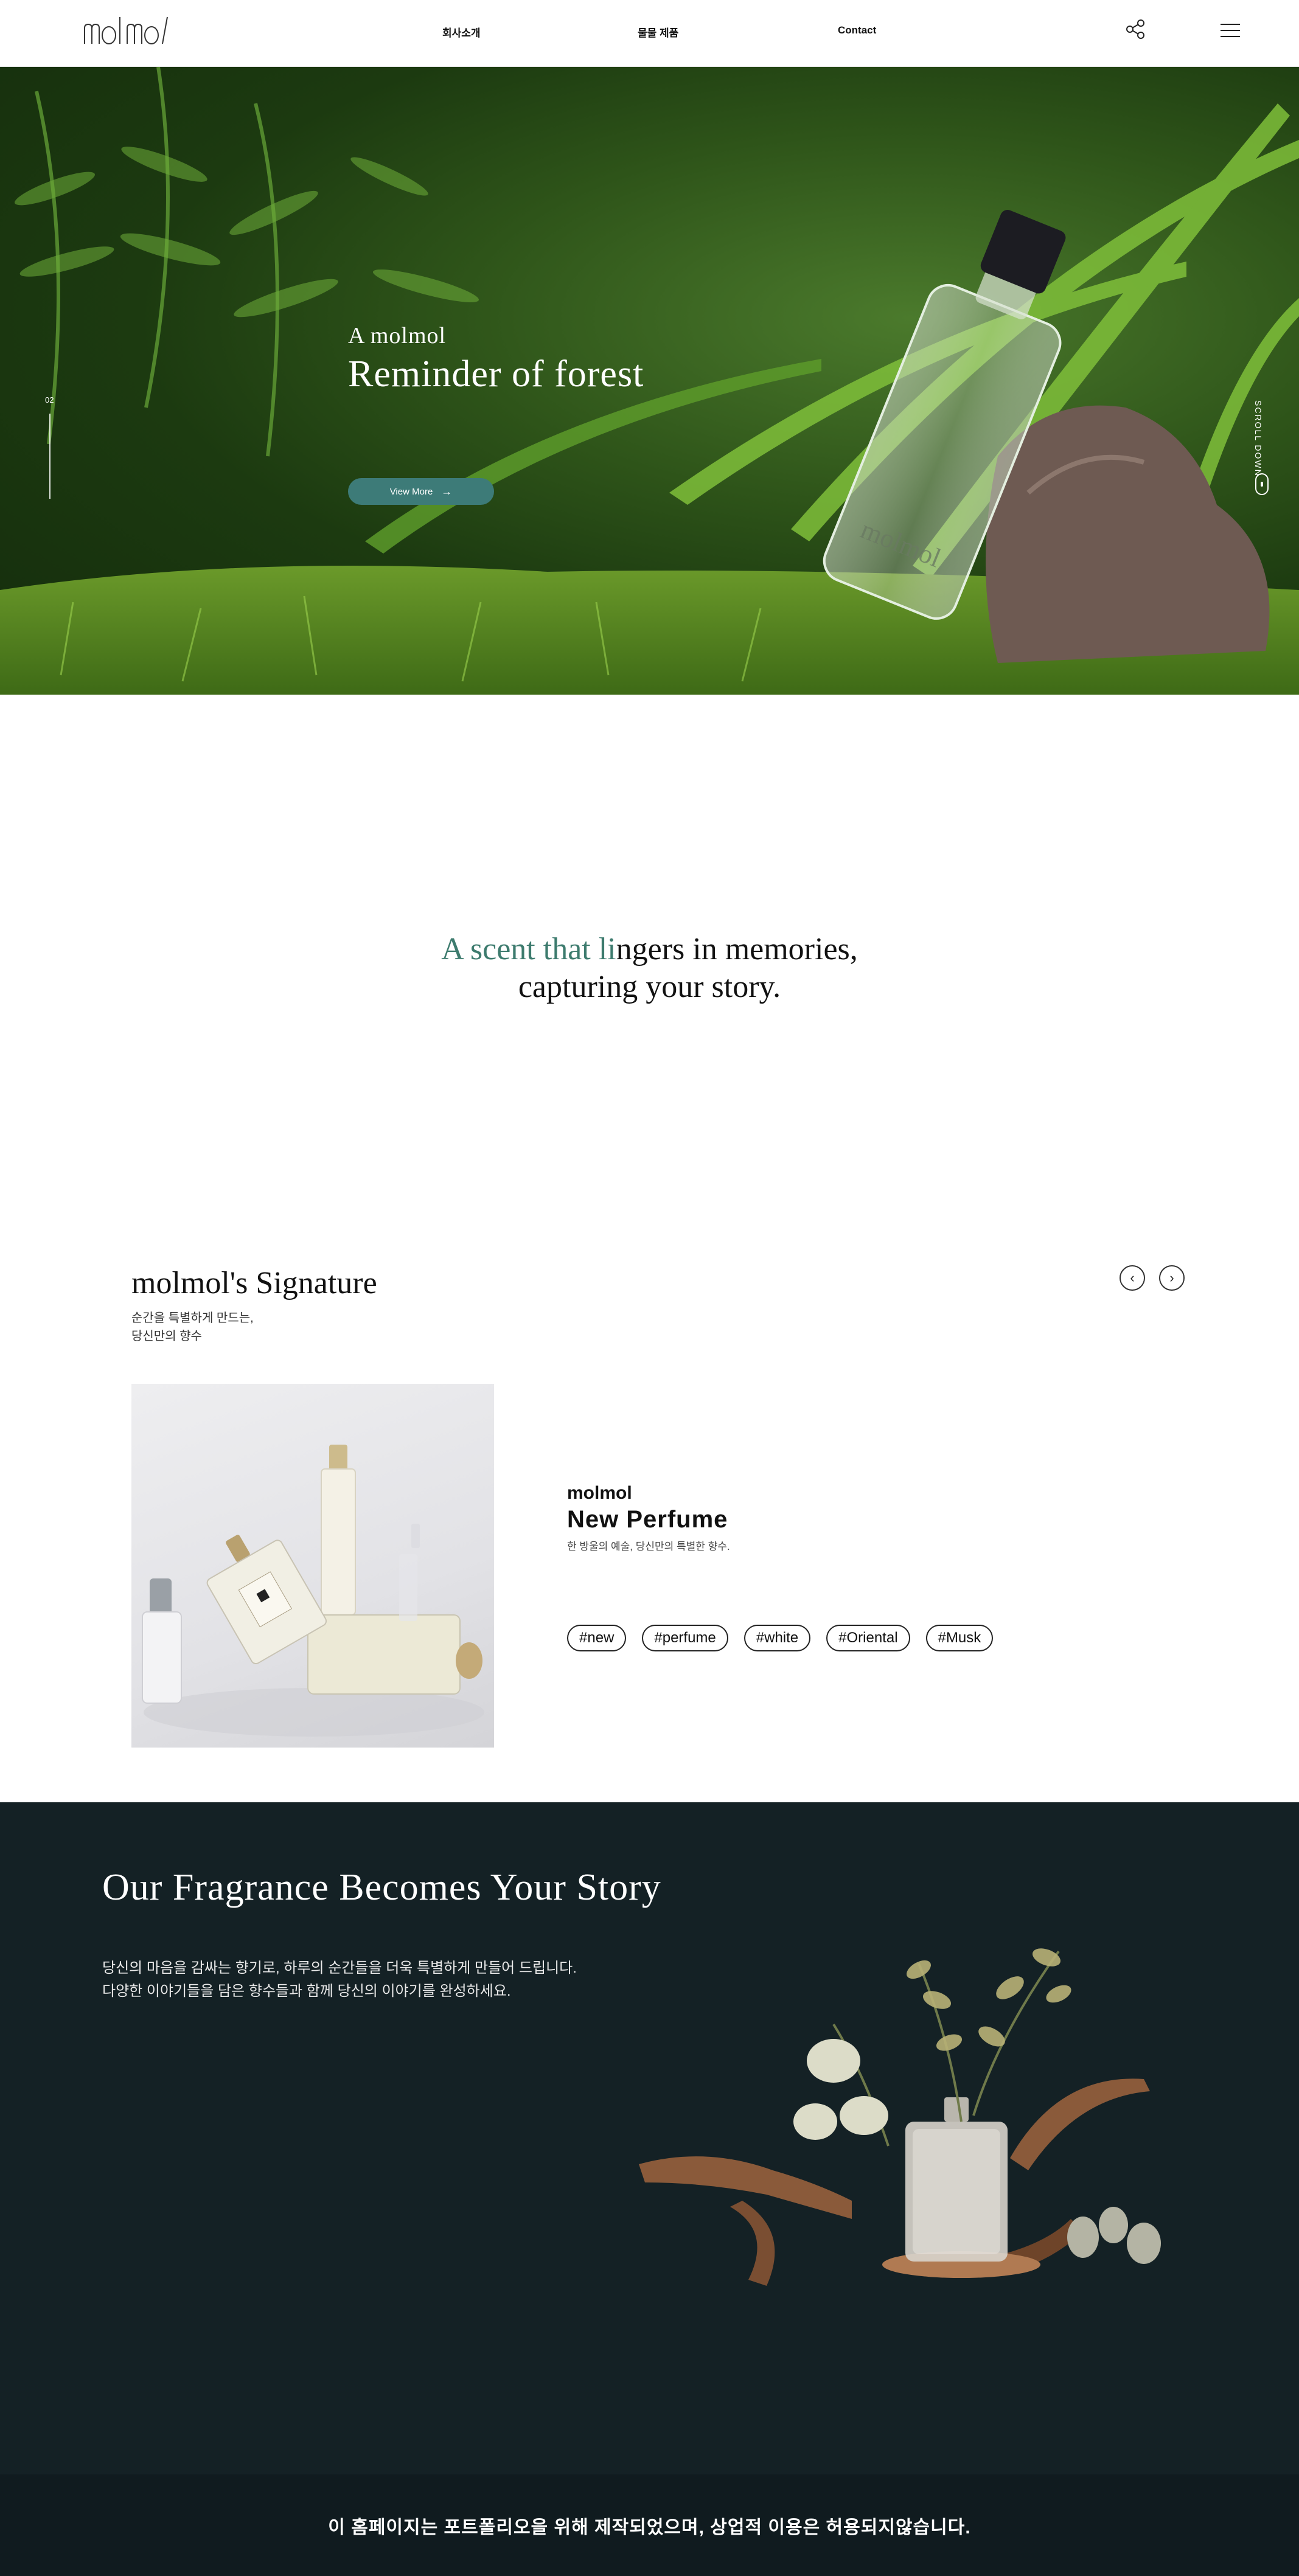  What do you see at coordinates (192, 1318) in the screenshot?
I see `signature-desc-line-1: 순간을 특별하게 만드는,` at bounding box center [192, 1318].